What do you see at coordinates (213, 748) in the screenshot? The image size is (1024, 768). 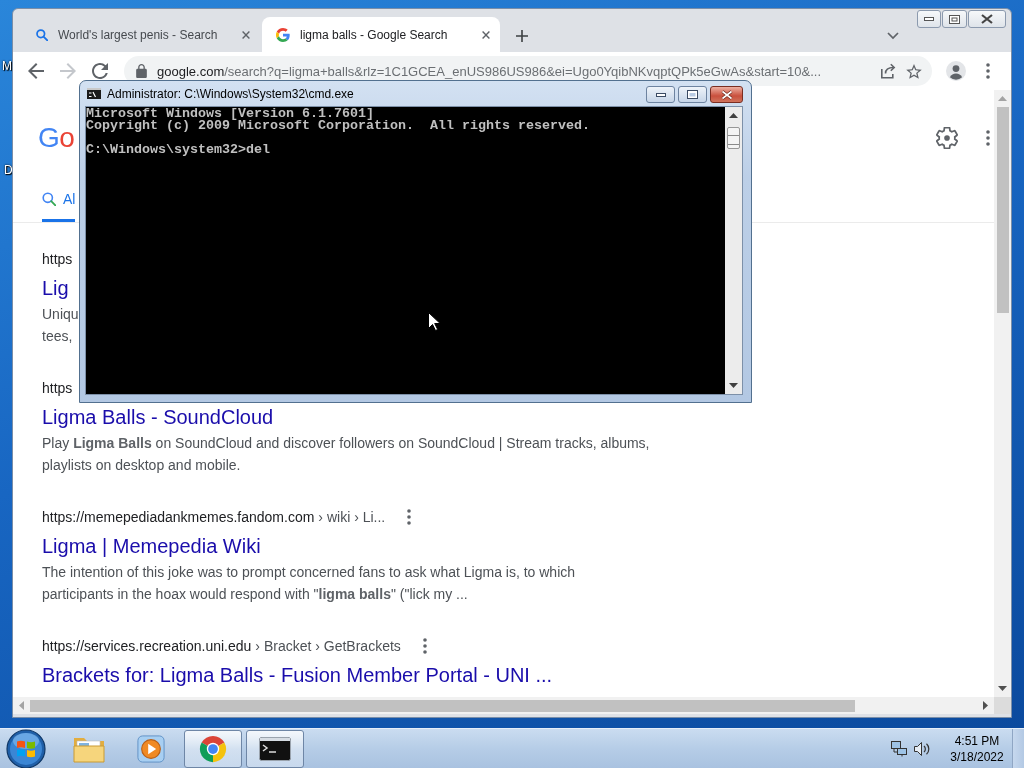 I see `browser-icon` at bounding box center [213, 748].